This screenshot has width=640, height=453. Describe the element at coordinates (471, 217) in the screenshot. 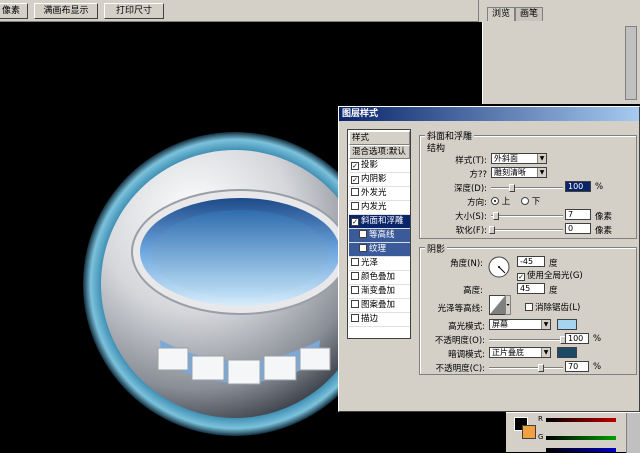

I see `size-label: 大小(S):` at that location.